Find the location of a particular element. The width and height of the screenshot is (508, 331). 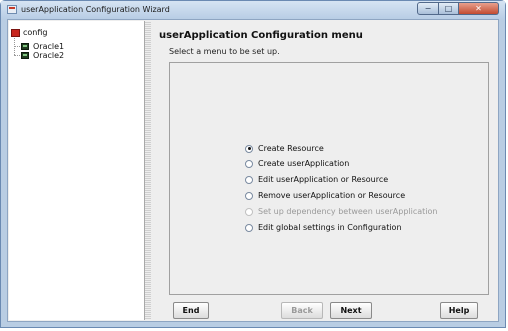

help-button: Help is located at coordinates (459, 310).